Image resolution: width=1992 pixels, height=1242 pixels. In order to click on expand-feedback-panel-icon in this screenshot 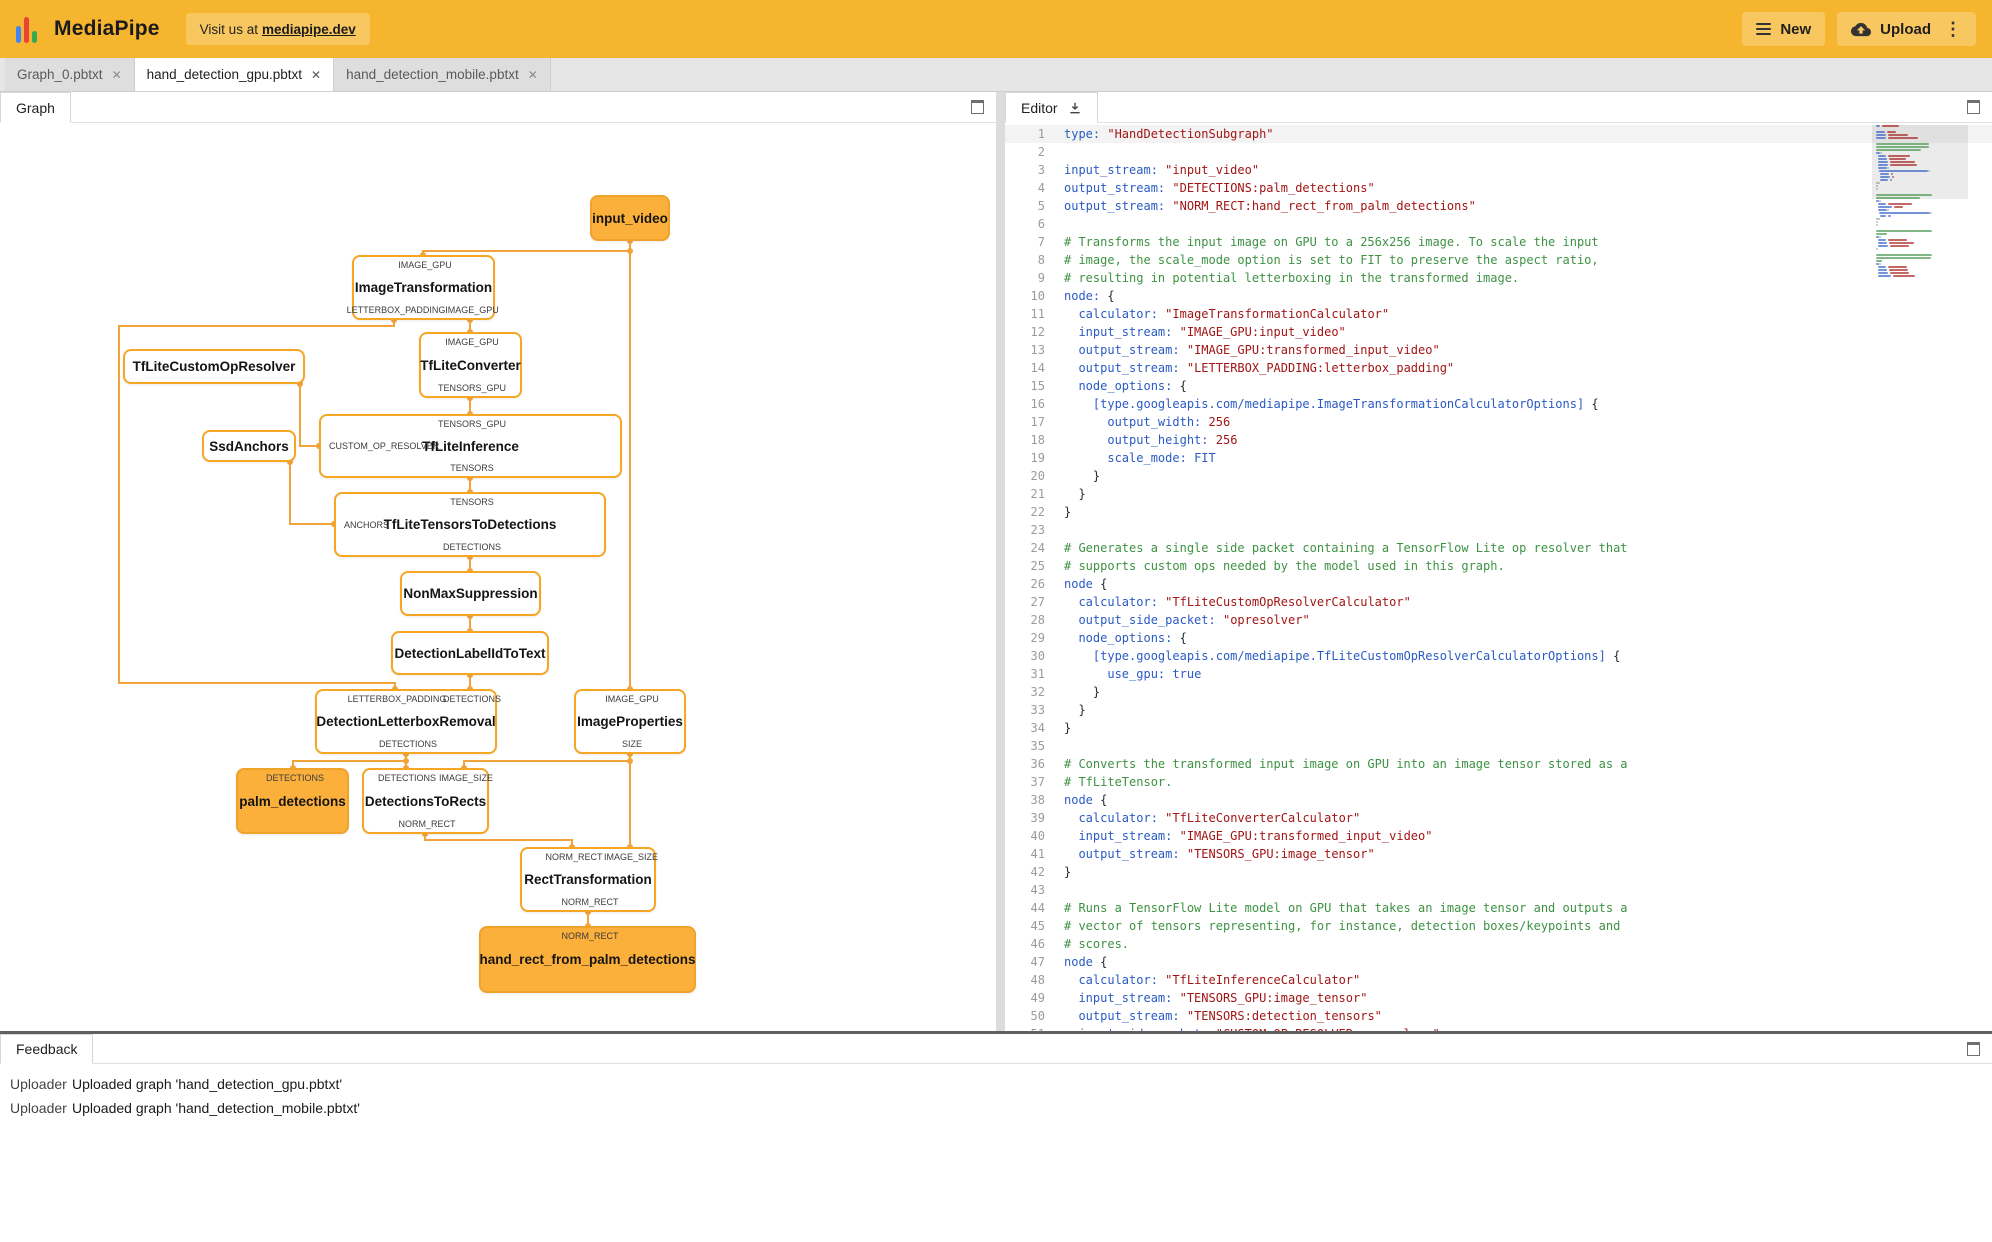, I will do `click(1973, 1048)`.